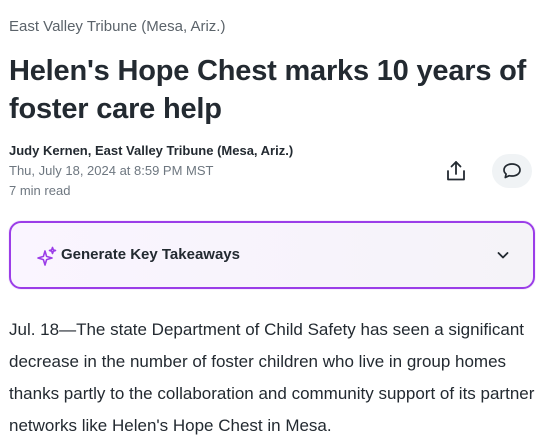 Image resolution: width=541 pixels, height=445 pixels. What do you see at coordinates (117, 26) in the screenshot?
I see `article-source: East Valley Tribune (Mesa, Ariz.)` at bounding box center [117, 26].